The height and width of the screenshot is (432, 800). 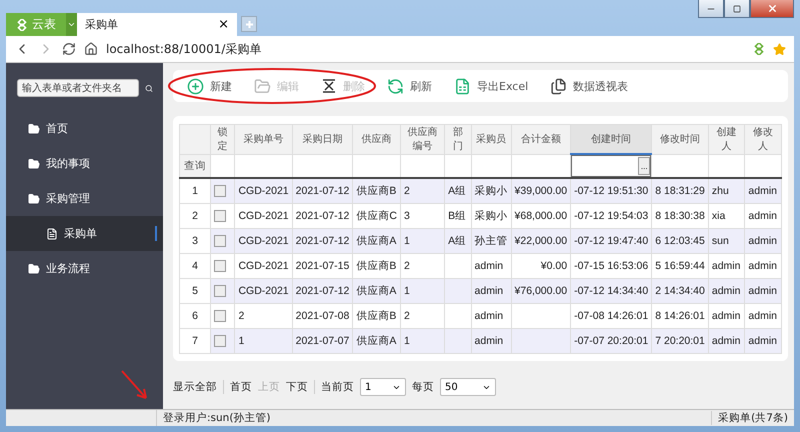 What do you see at coordinates (297, 387) in the screenshot?
I see `page-link: 下页` at bounding box center [297, 387].